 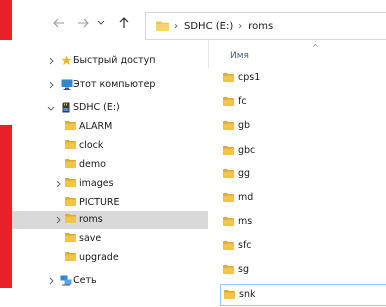 I want to click on file-name: gb, so click(x=244, y=125).